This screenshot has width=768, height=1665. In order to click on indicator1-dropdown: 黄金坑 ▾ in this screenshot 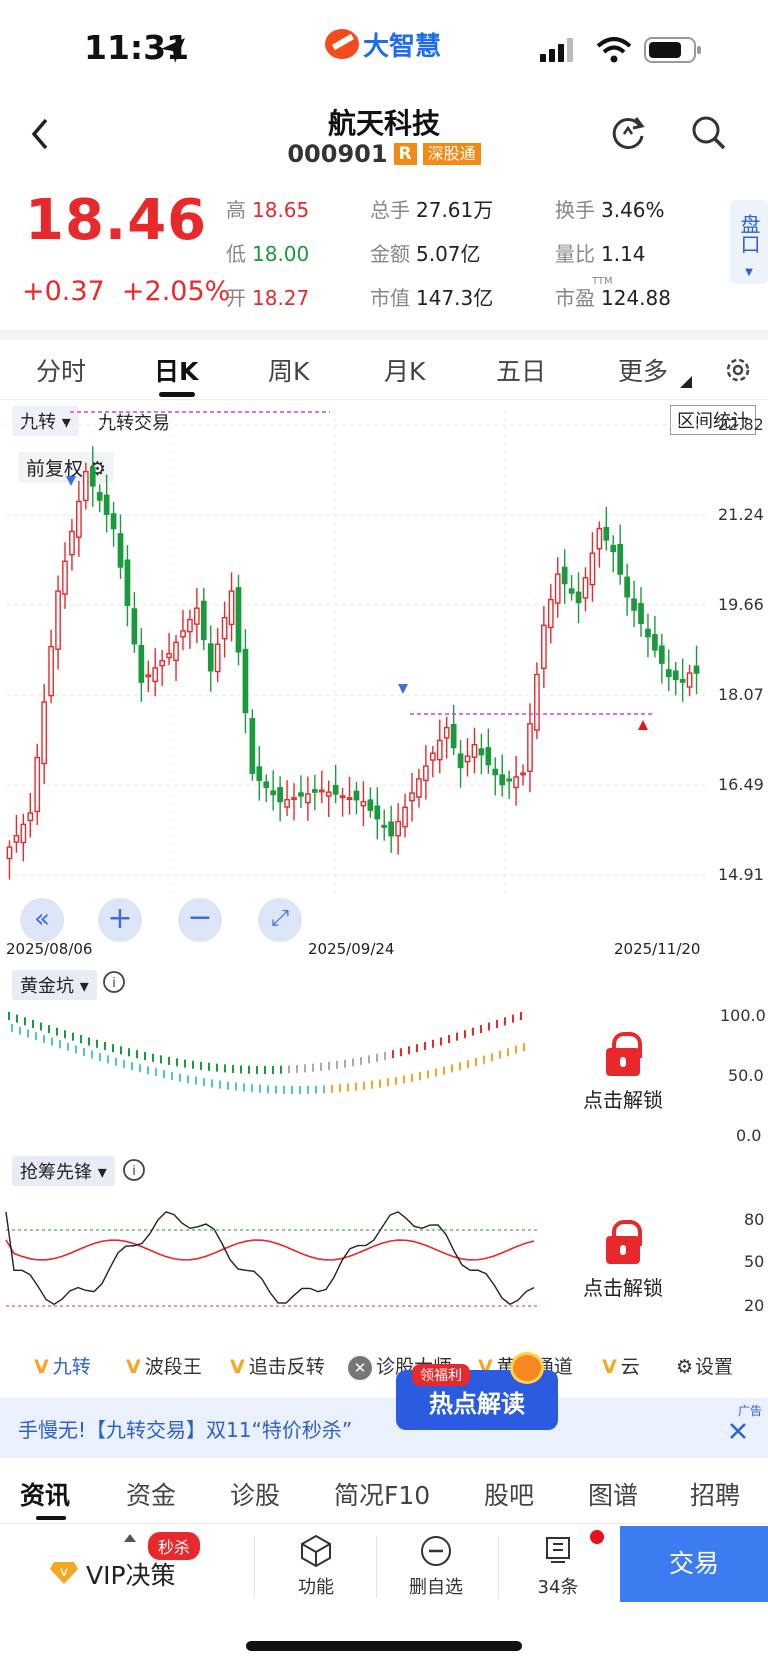, I will do `click(54, 985)`.